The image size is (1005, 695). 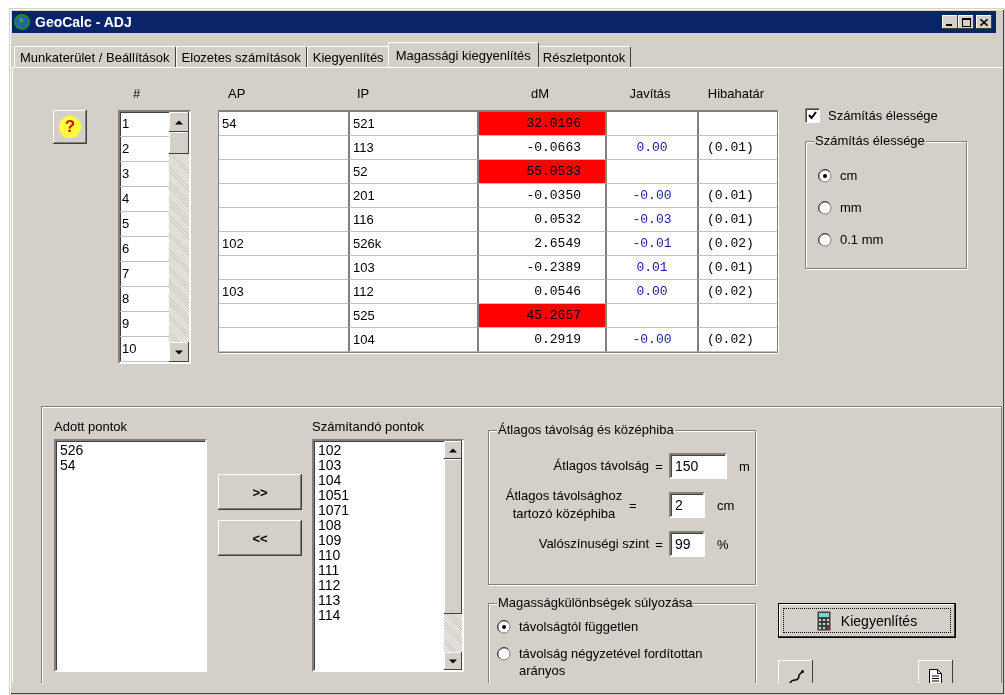 I want to click on help-button: ?, so click(x=70, y=127).